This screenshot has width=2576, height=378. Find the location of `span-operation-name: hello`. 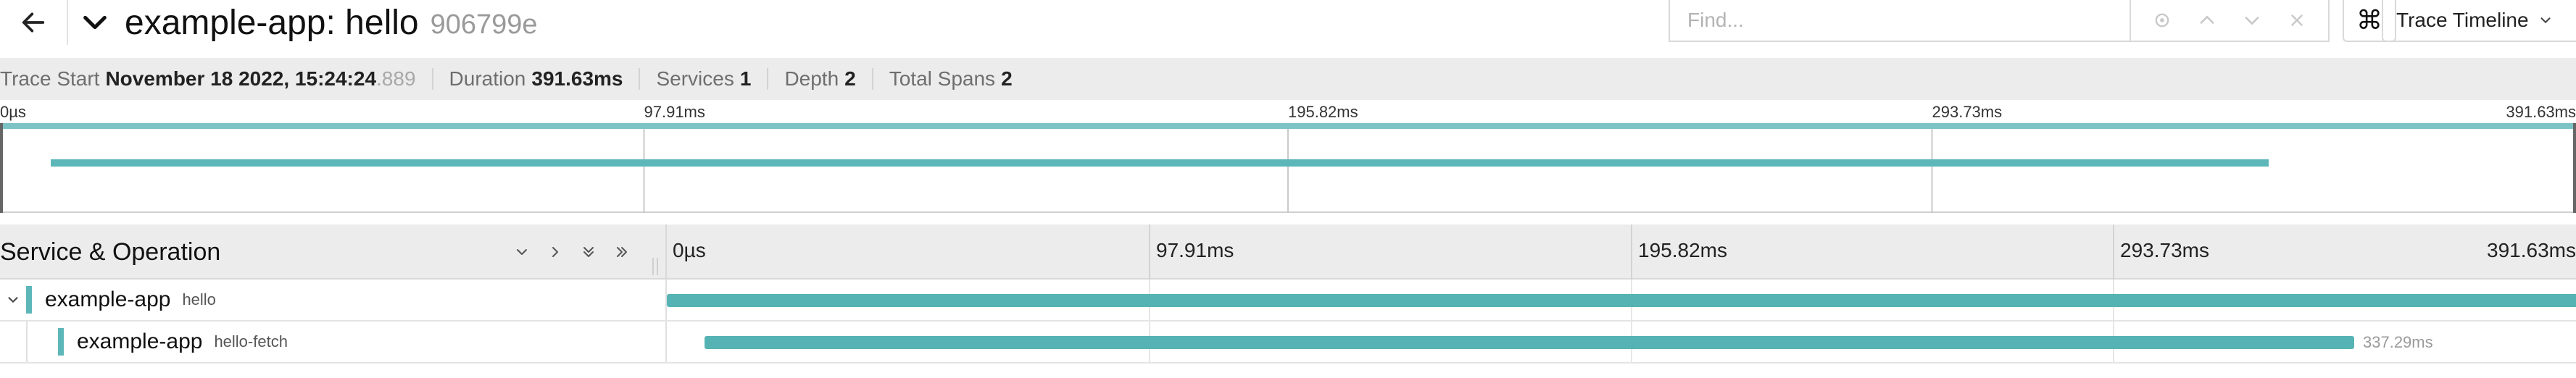

span-operation-name: hello is located at coordinates (199, 299).